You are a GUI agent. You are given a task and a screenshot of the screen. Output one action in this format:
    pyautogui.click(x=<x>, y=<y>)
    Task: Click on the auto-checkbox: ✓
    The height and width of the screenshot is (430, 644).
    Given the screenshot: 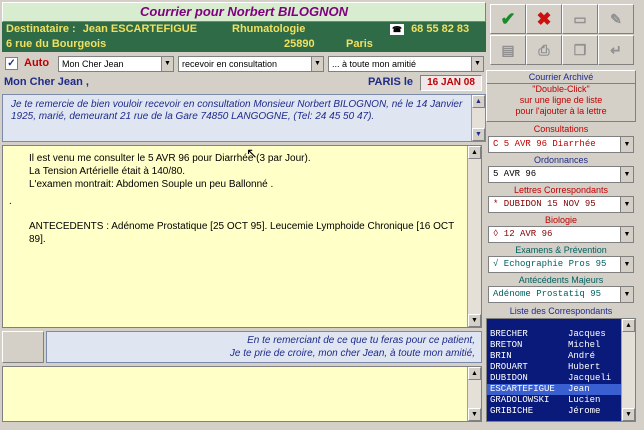 What is the action you would take?
    pyautogui.click(x=11, y=63)
    